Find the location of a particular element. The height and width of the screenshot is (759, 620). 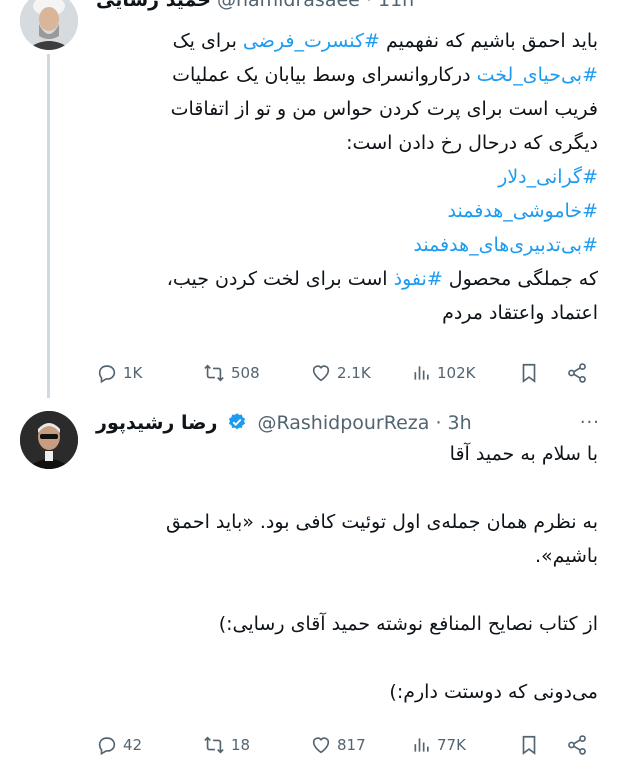

timestamp: 11h is located at coordinates (396, 5).